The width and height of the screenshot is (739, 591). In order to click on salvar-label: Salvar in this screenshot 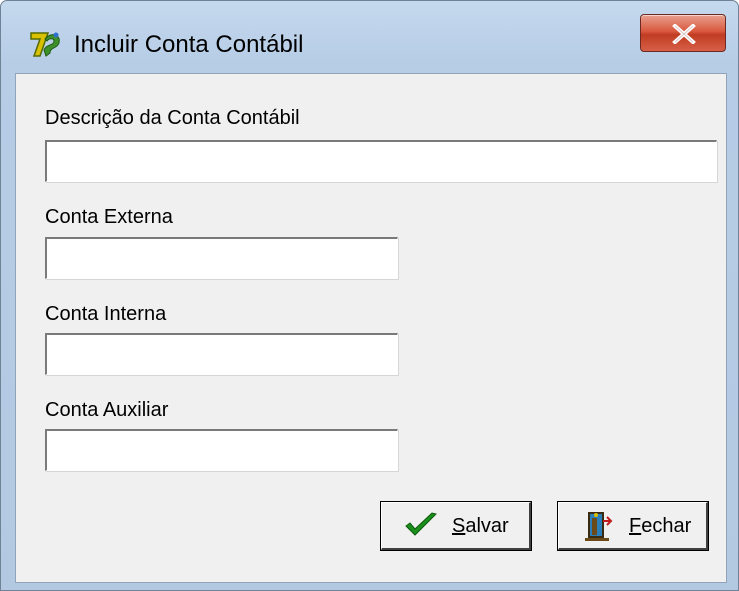, I will do `click(480, 526)`.